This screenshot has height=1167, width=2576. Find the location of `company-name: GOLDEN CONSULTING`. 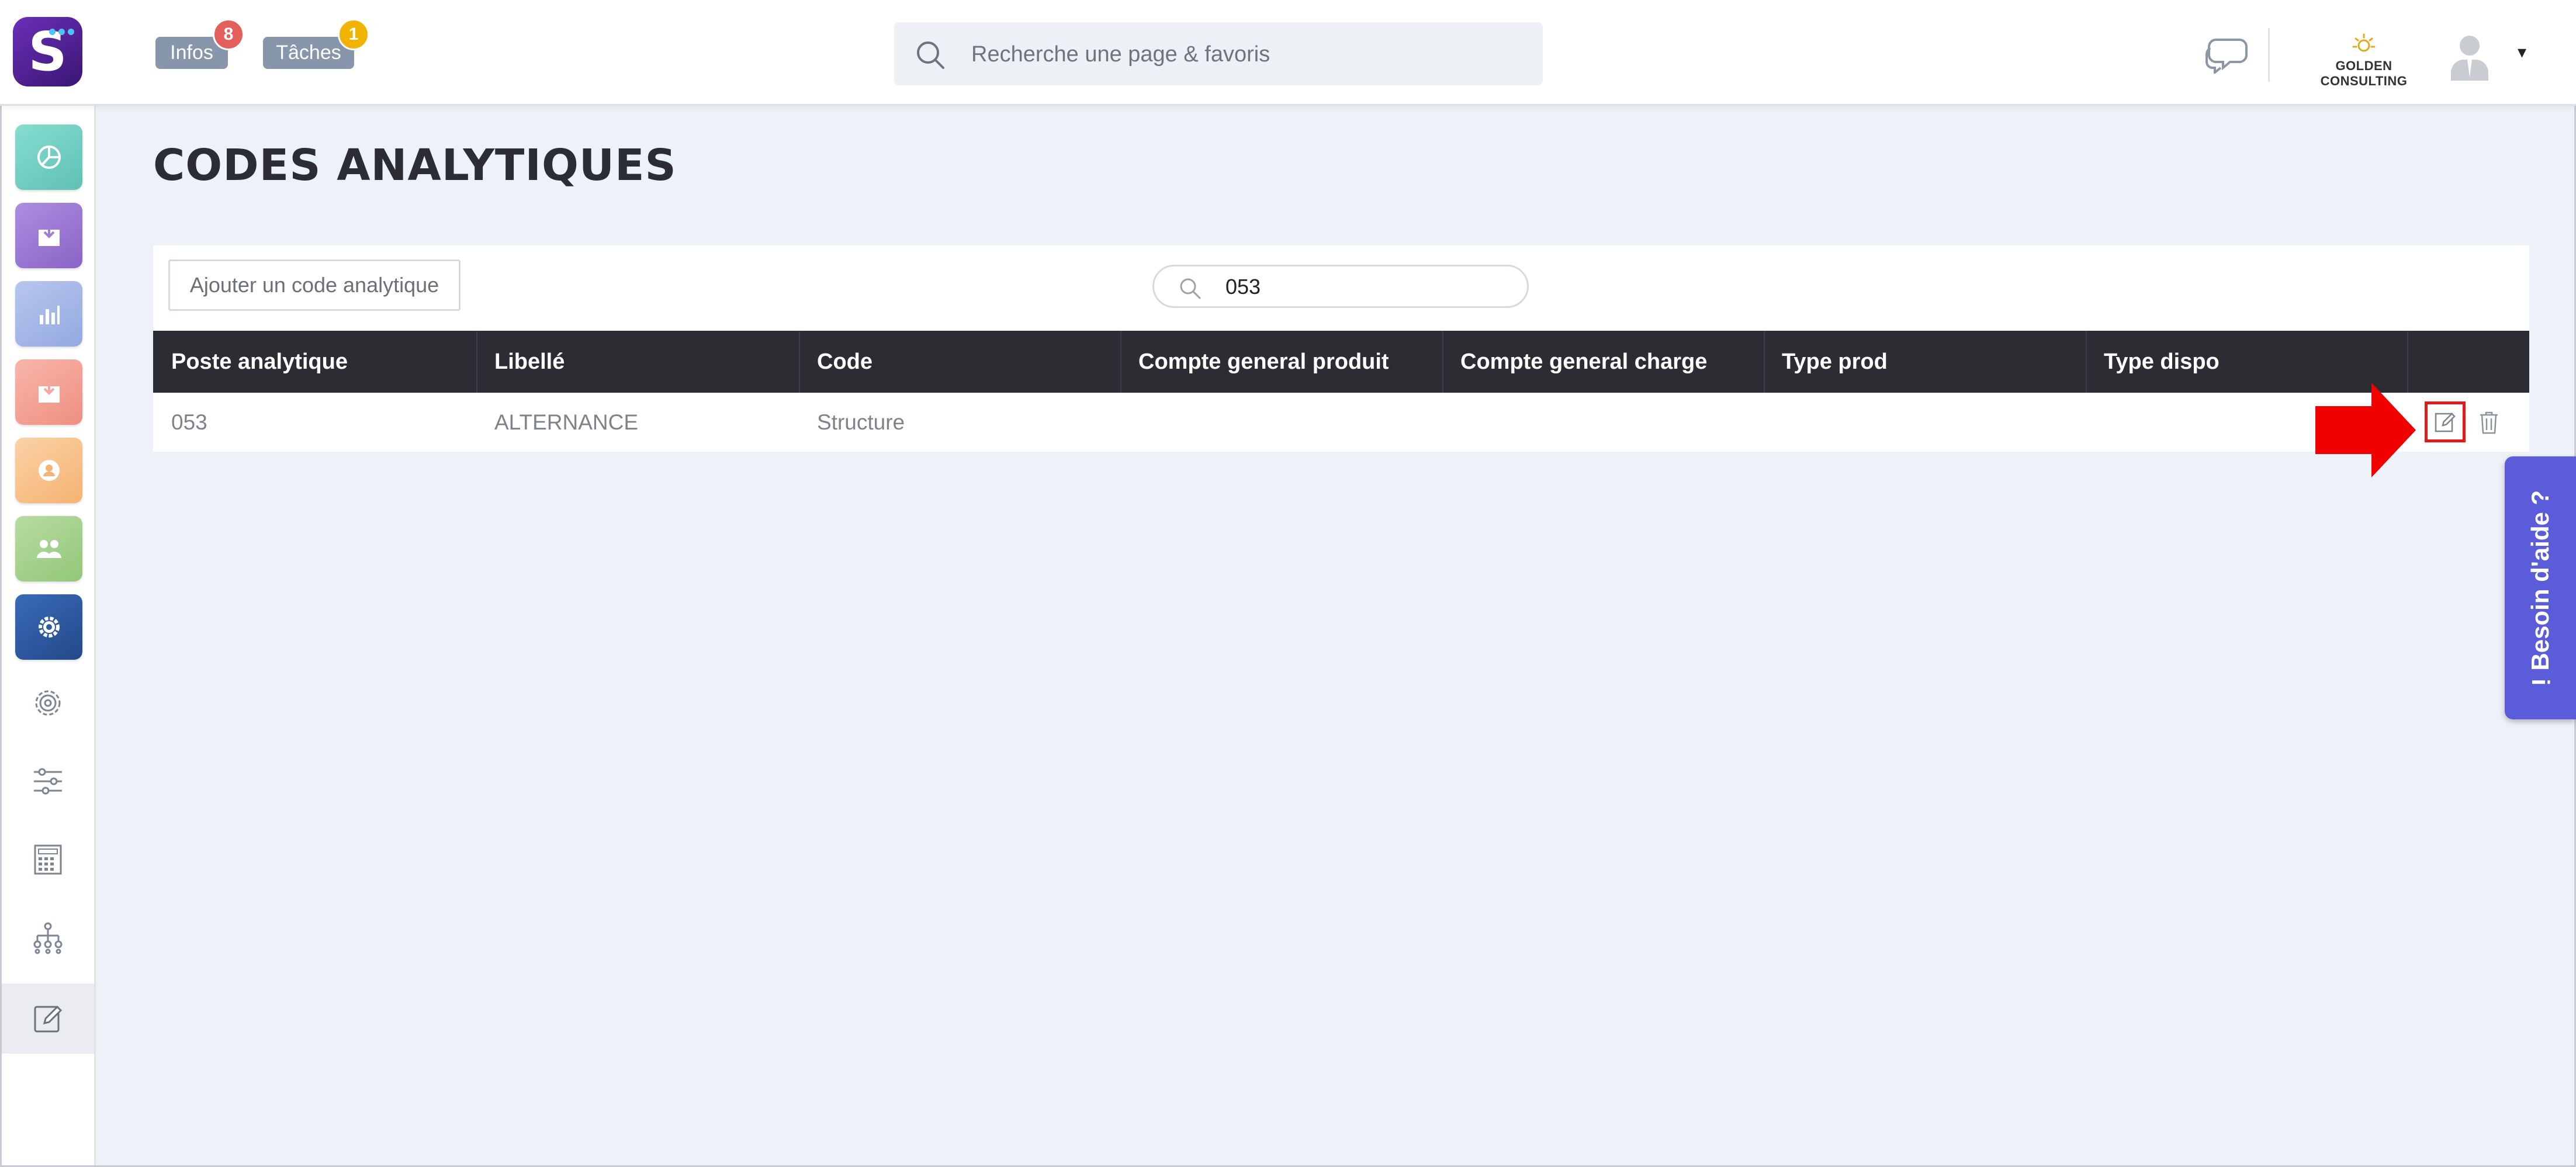

company-name: GOLDEN CONSULTING is located at coordinates (2364, 73).